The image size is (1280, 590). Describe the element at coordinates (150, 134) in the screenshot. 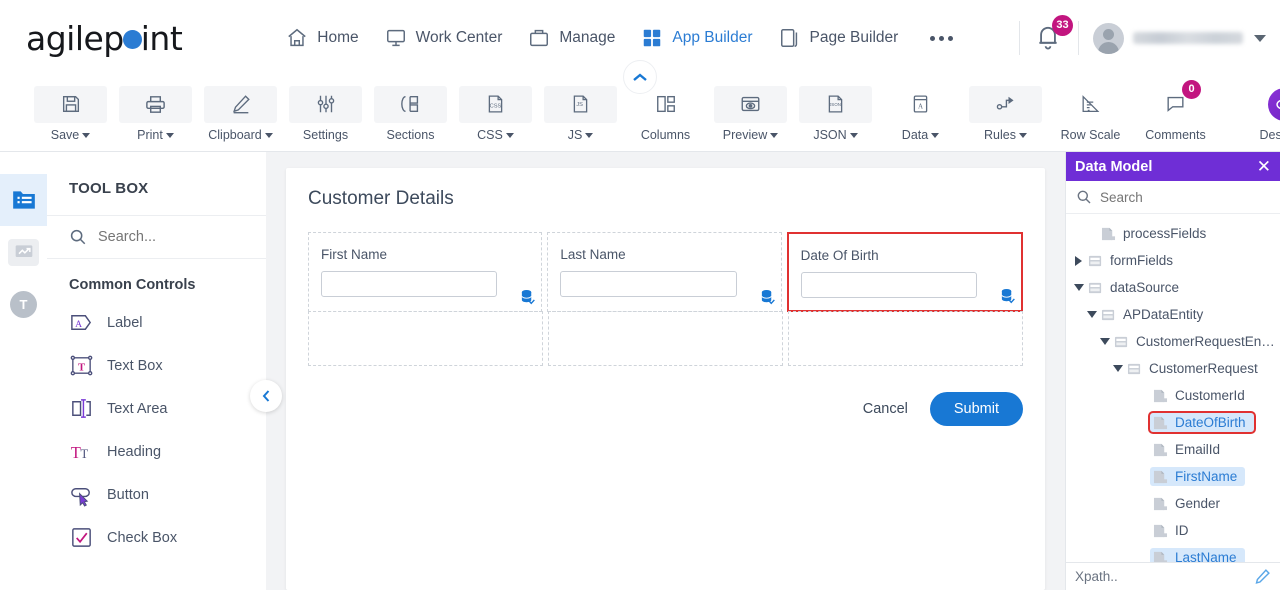

I see `toolbar-label: Print` at that location.